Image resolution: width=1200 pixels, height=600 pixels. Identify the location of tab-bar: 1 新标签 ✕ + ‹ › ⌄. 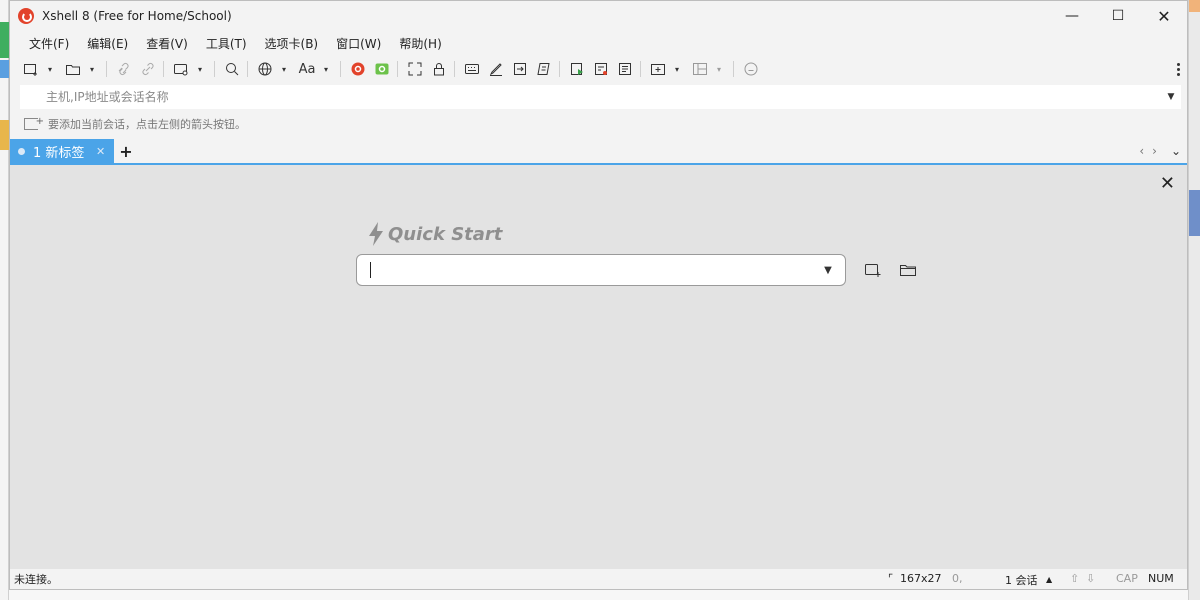
(598, 152).